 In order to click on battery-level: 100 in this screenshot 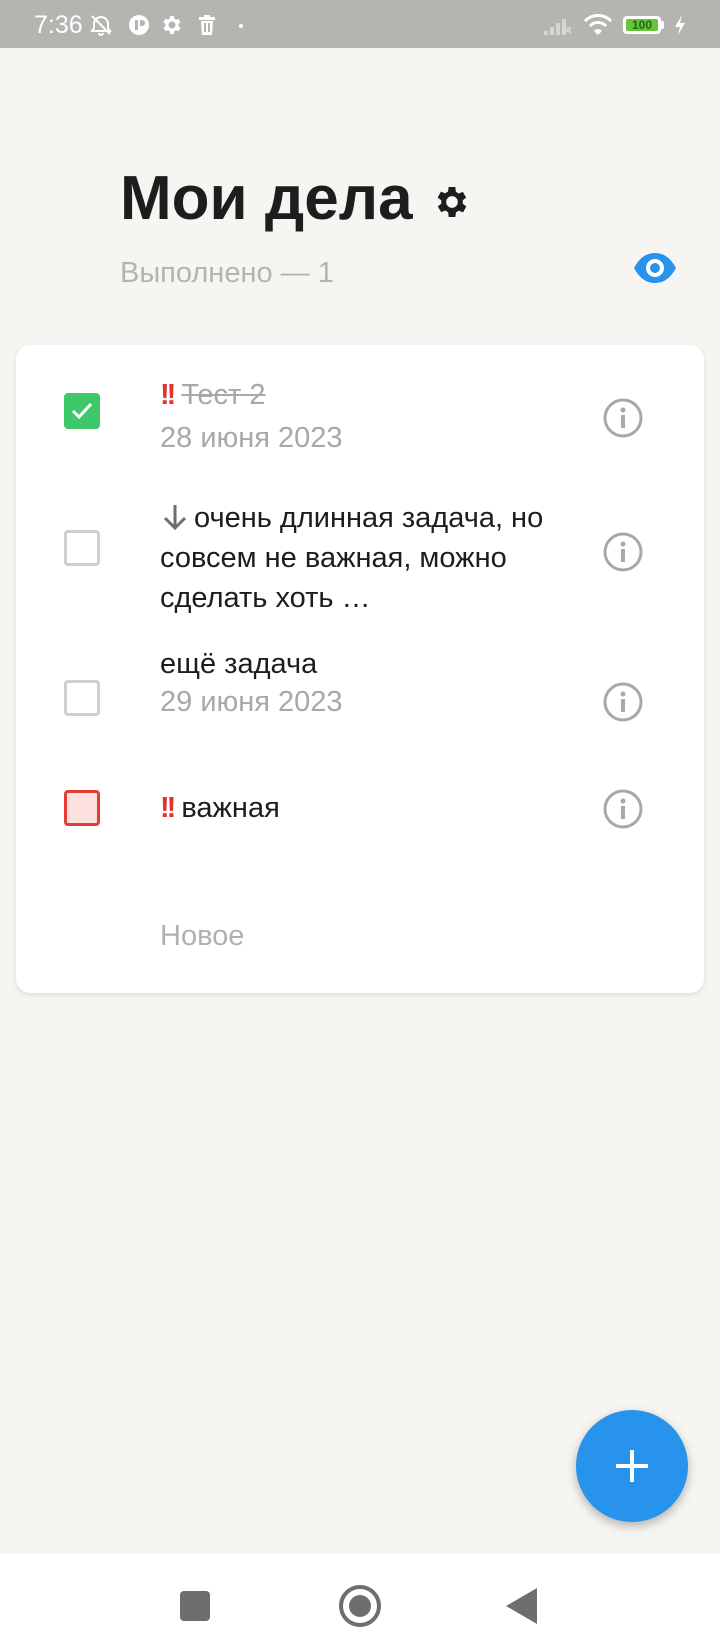, I will do `click(642, 25)`.